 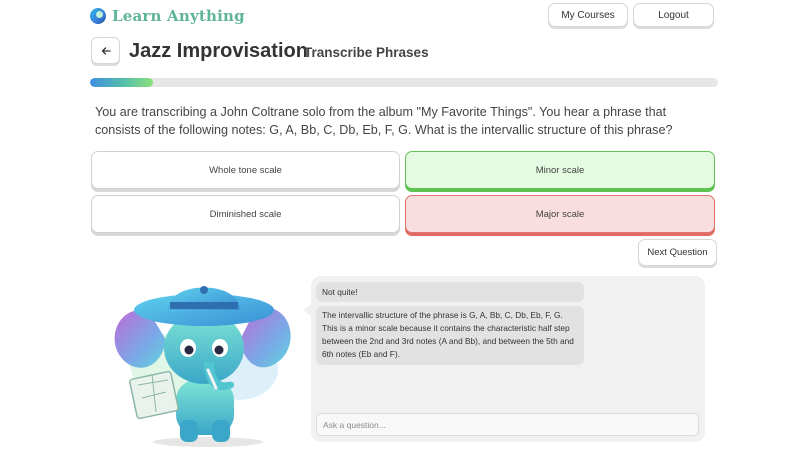 I want to click on progress-bar, so click(x=404, y=82).